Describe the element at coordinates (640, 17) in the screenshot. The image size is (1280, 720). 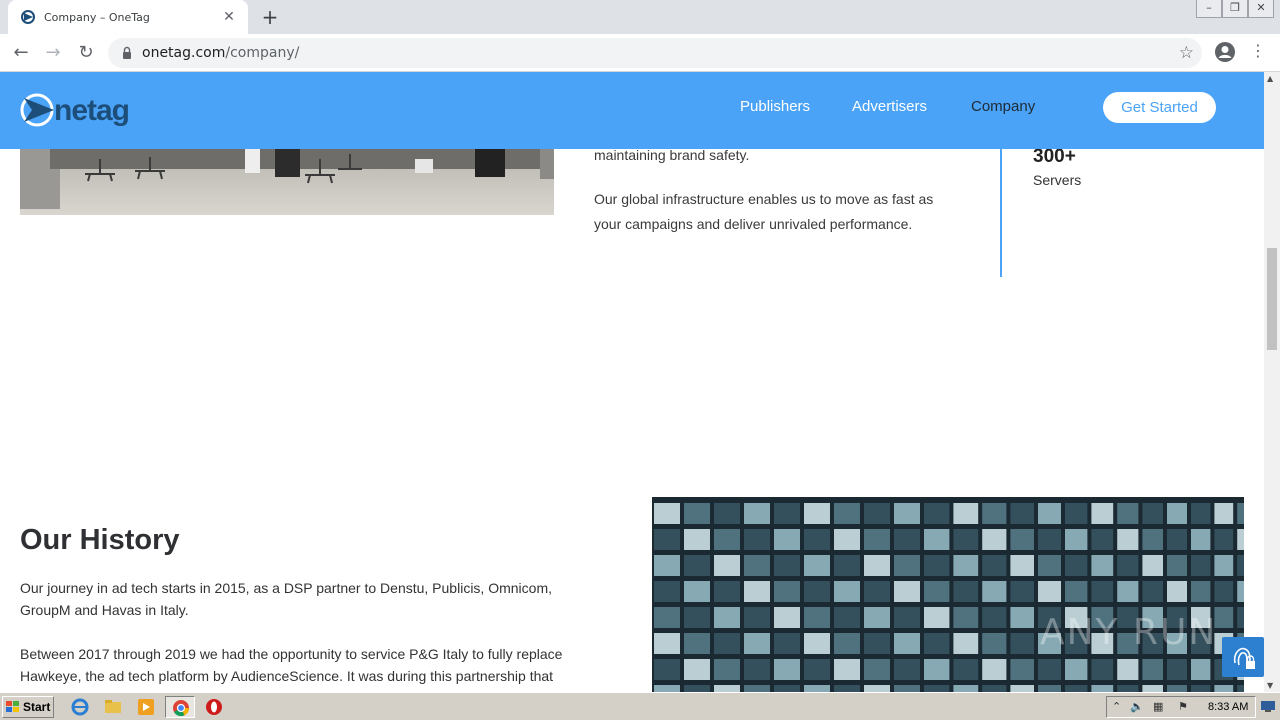
I see `browser-tabstrip: Company – OneTag ✕ + – ❐ ✕` at that location.